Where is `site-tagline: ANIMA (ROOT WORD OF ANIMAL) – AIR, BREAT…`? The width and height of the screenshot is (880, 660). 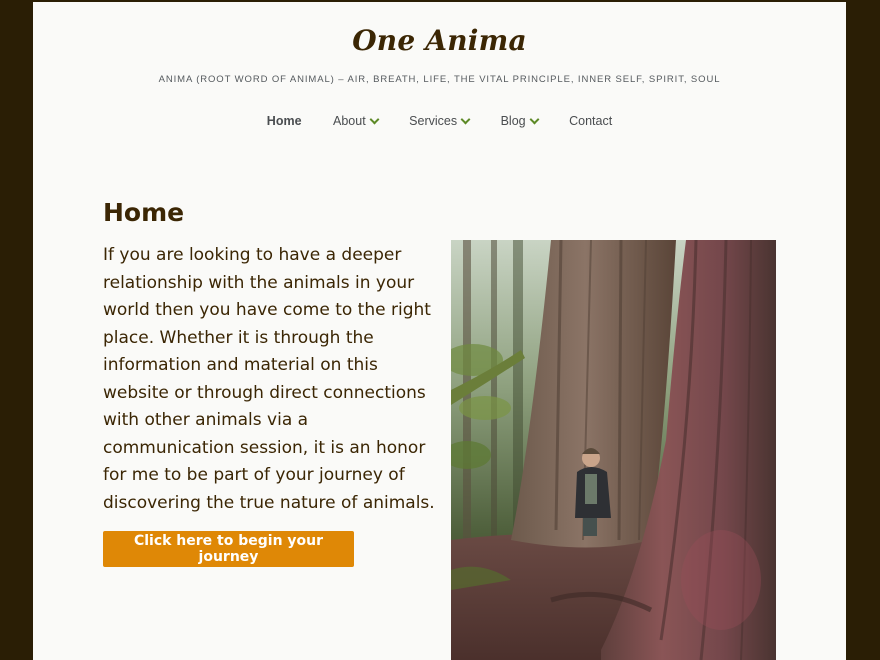 site-tagline: ANIMA (ROOT WORD OF ANIMAL) – AIR, BREAT… is located at coordinates (439, 79).